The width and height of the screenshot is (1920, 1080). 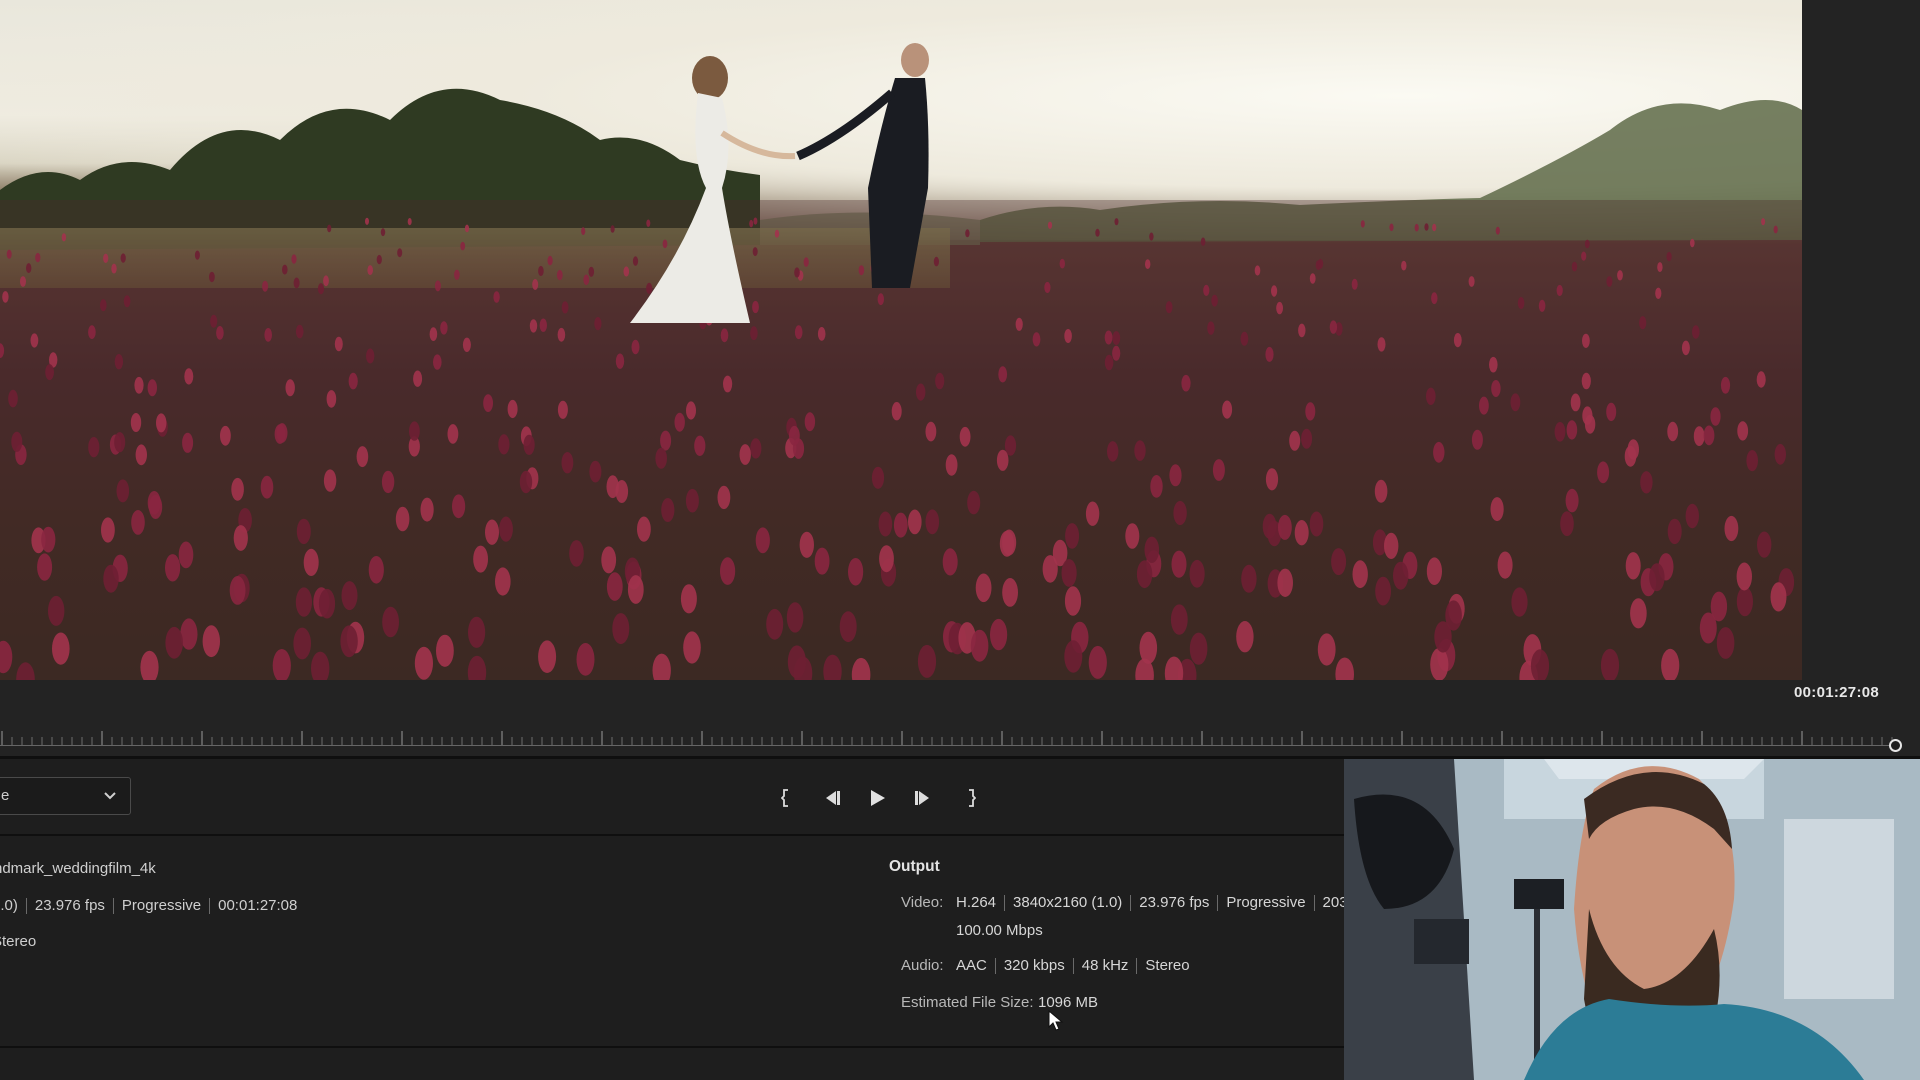 I want to click on step-forward-button, so click(x=924, y=798).